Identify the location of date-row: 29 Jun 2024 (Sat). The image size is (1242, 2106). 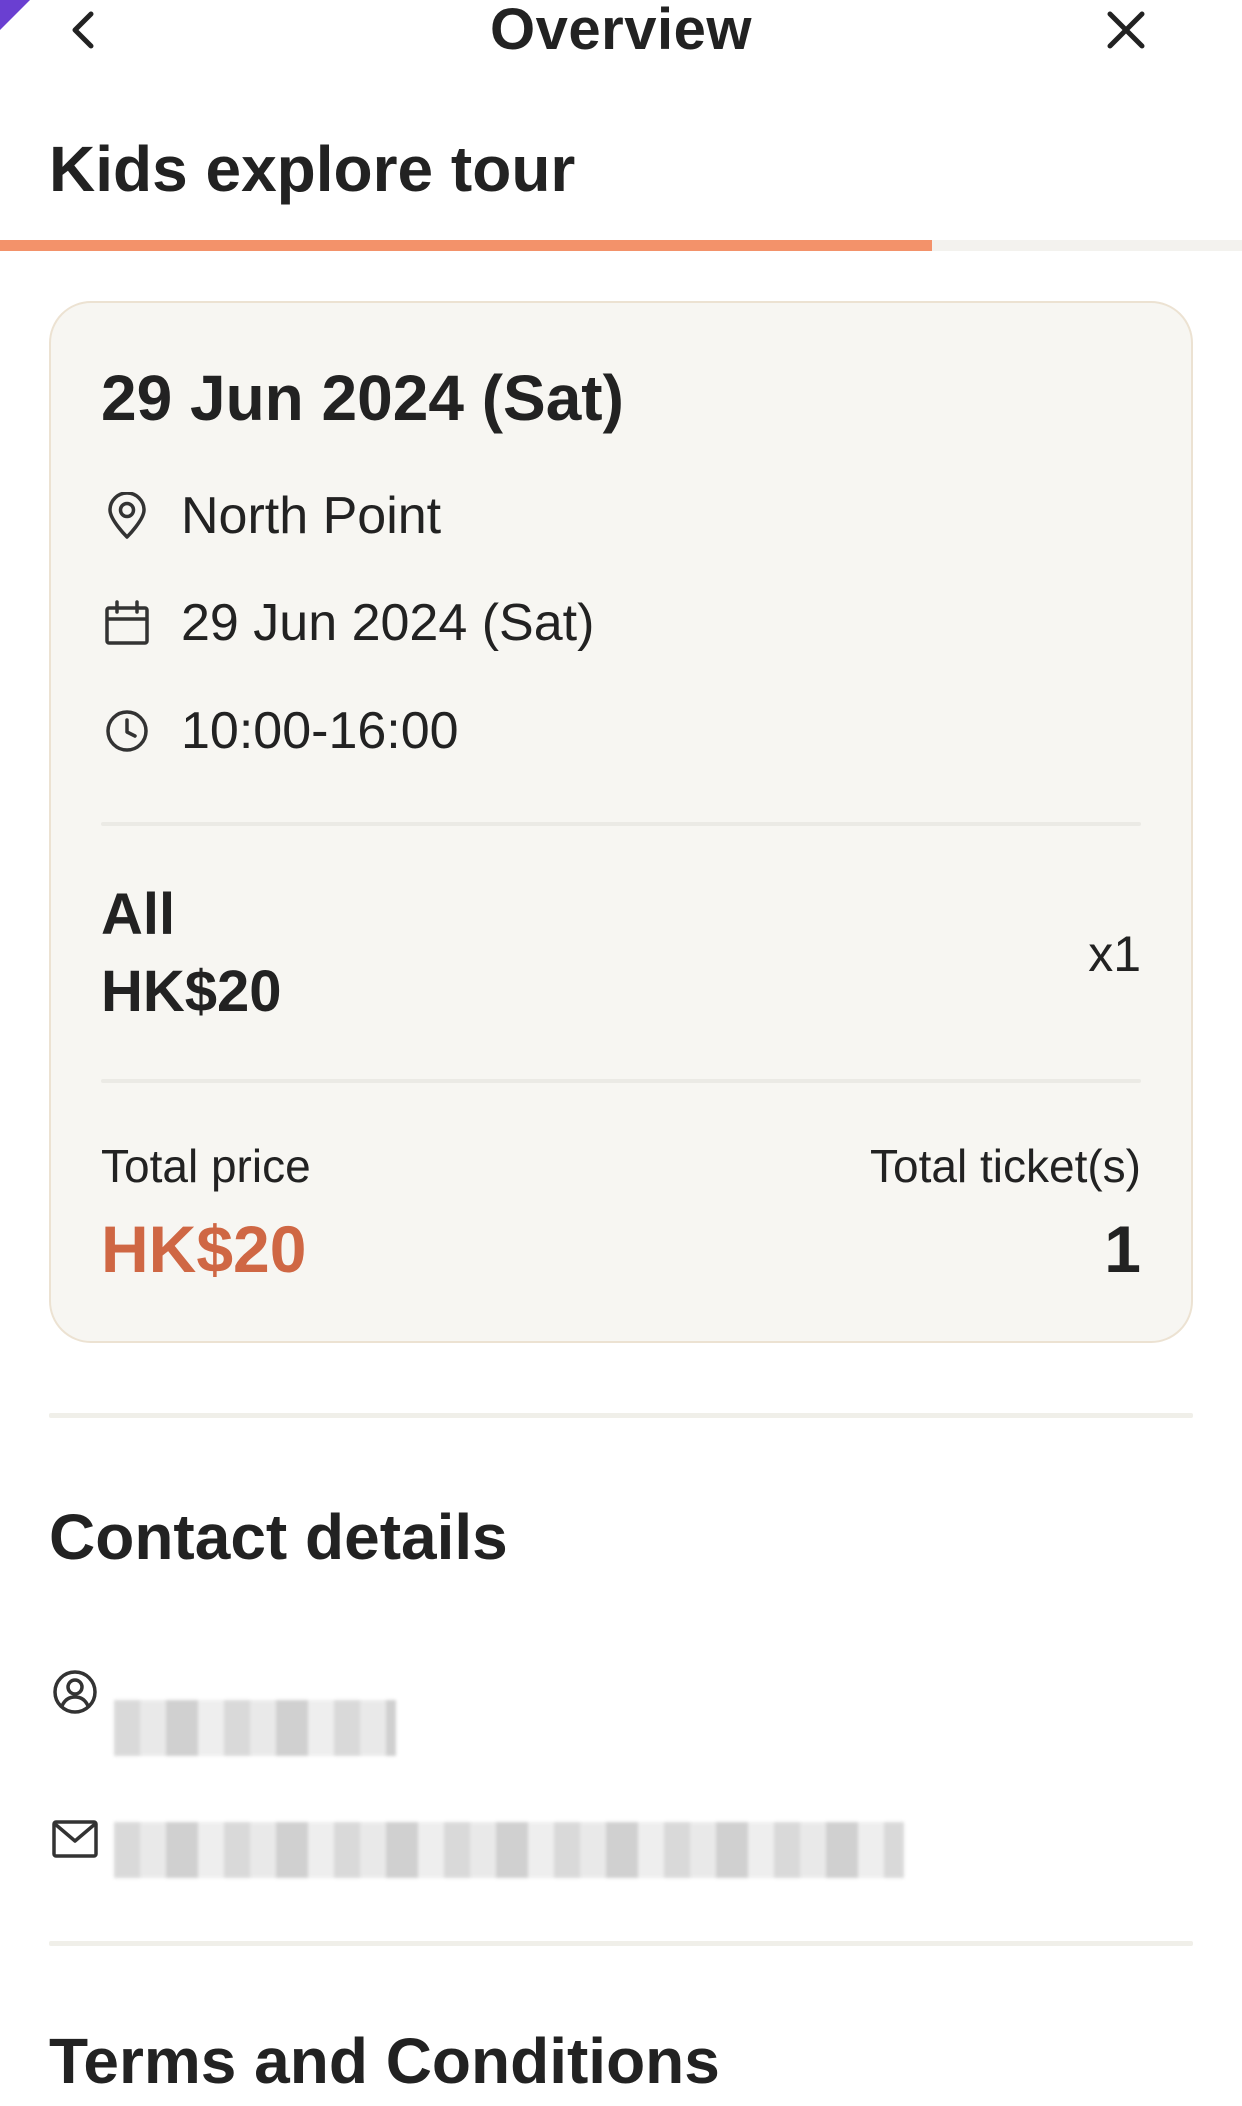
(348, 623).